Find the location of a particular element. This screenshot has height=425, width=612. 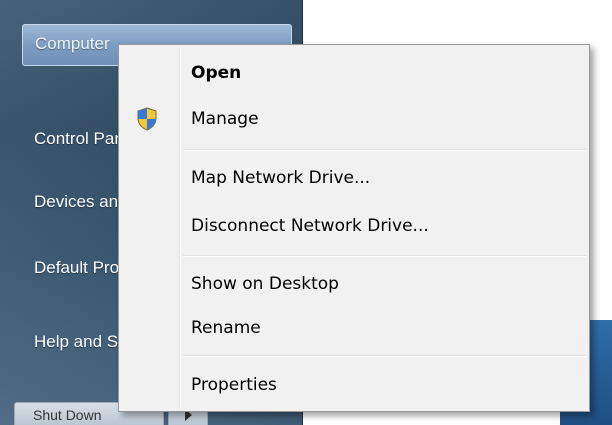

shutdown-label: Shut Down is located at coordinates (67, 415).